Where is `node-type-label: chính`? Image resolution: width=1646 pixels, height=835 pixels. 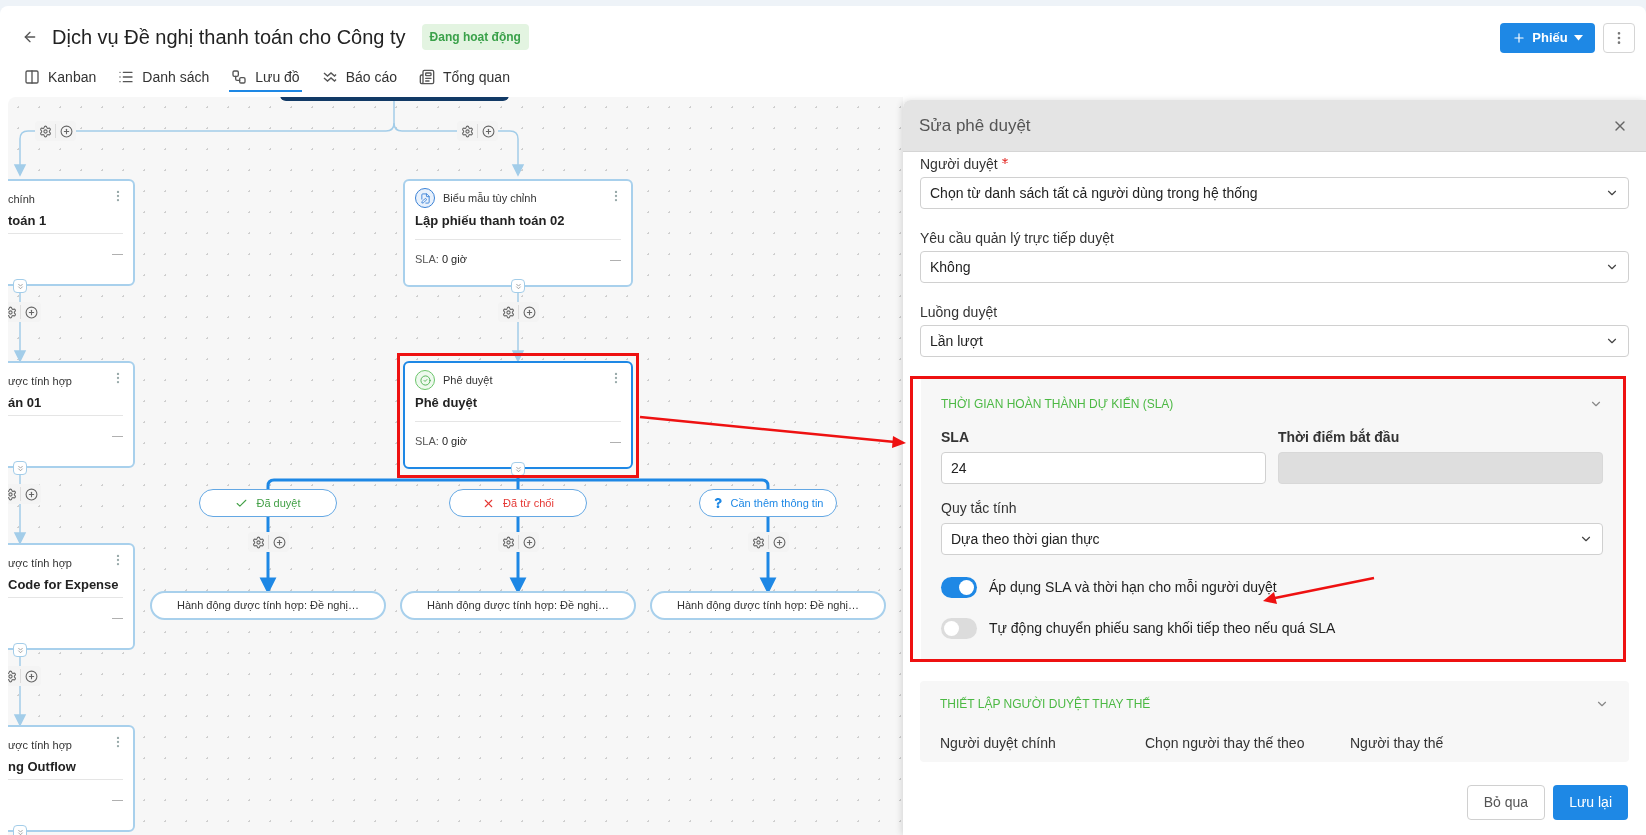
node-type-label: chính is located at coordinates (21, 199).